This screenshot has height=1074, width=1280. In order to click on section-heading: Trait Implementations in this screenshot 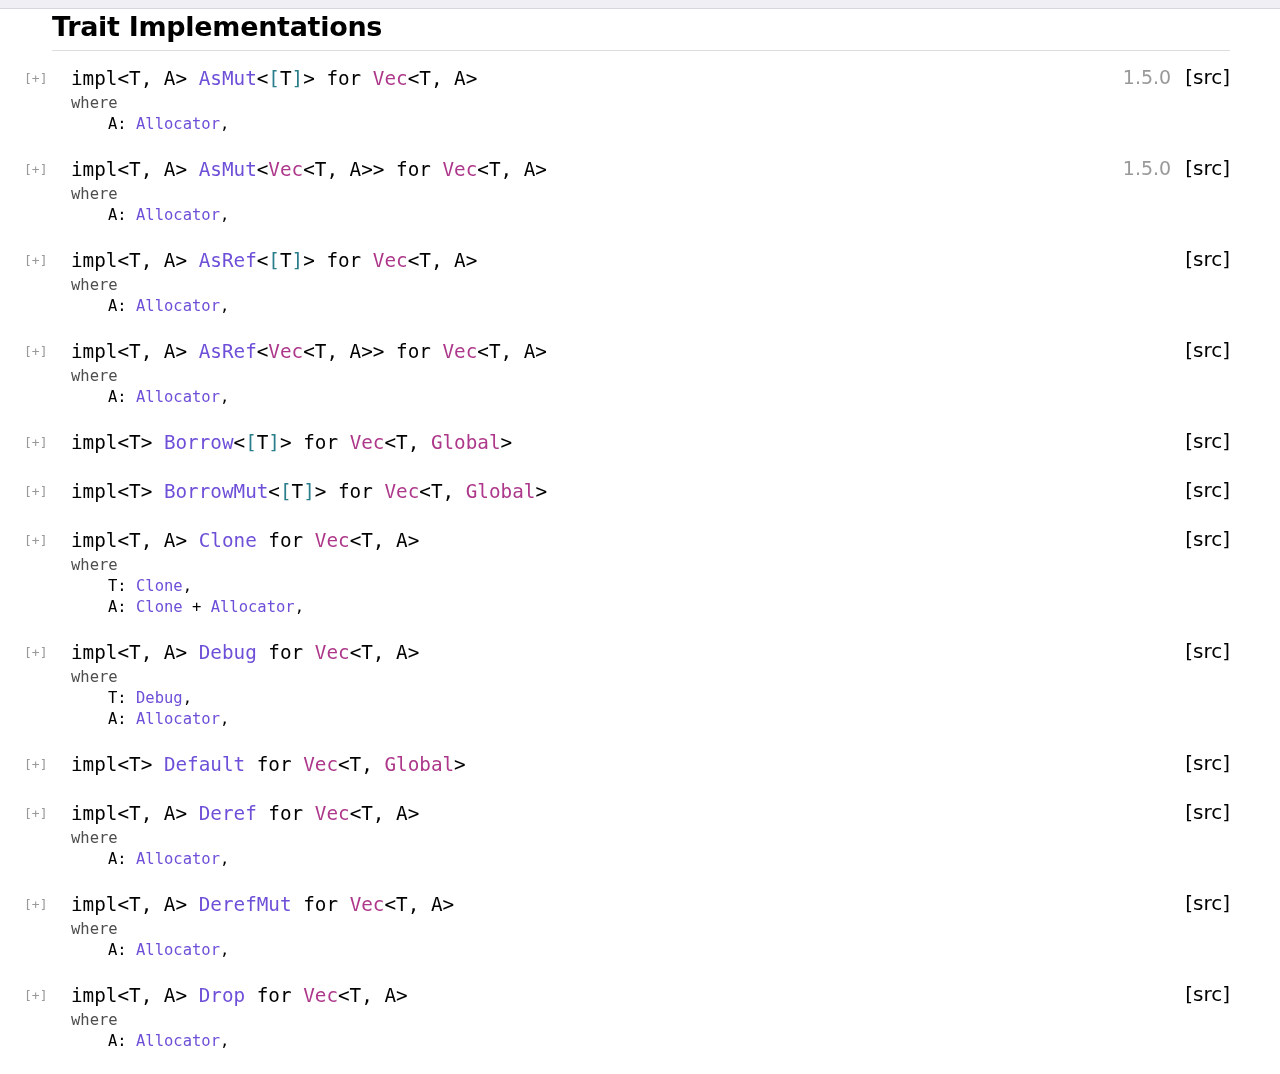, I will do `click(641, 31)`.